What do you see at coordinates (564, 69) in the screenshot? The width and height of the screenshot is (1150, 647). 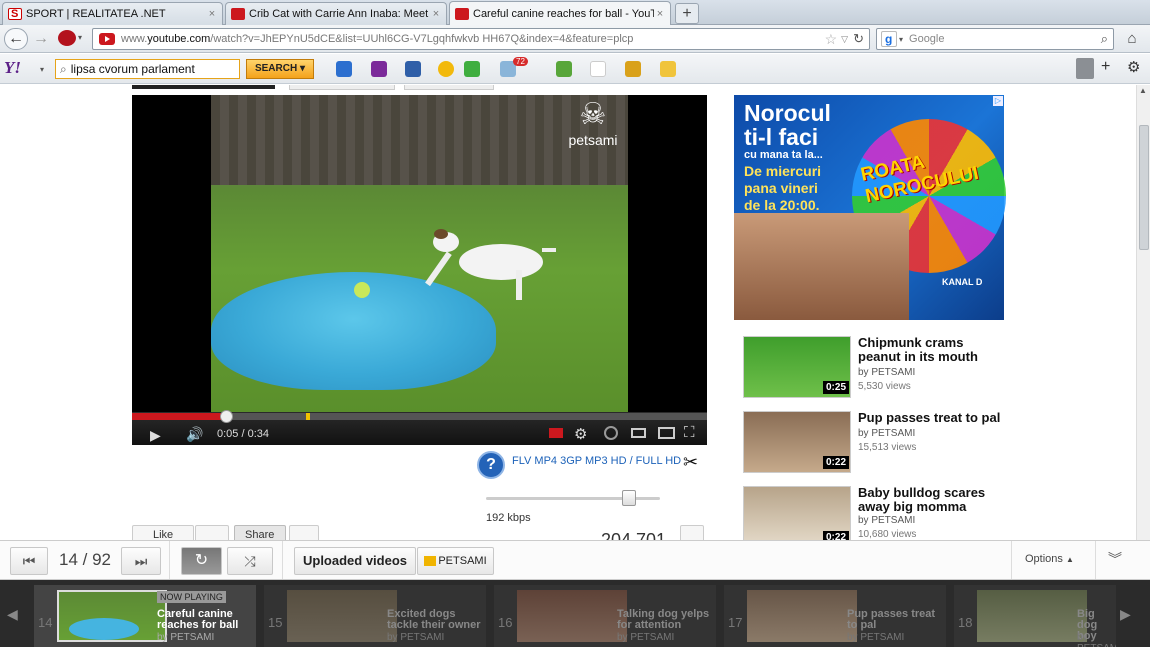 I see `finance-icon` at bounding box center [564, 69].